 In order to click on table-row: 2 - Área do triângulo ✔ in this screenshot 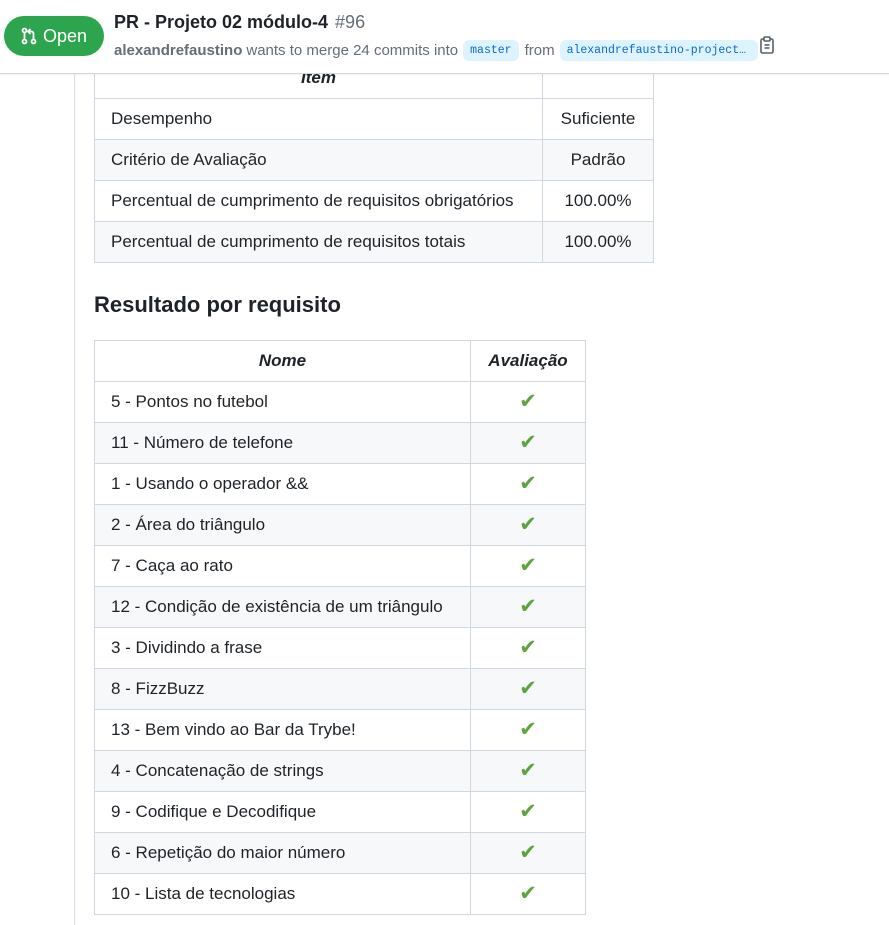, I will do `click(340, 525)`.